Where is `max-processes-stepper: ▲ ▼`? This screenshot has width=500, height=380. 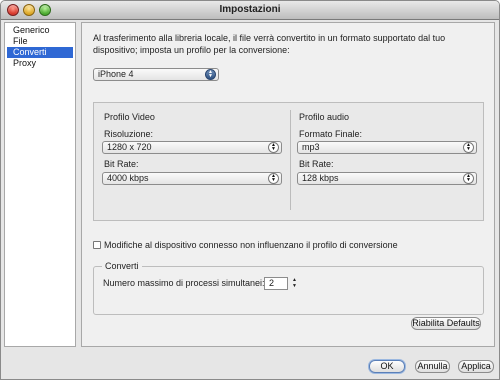
max-processes-stepper: ▲ ▼ is located at coordinates (294, 283).